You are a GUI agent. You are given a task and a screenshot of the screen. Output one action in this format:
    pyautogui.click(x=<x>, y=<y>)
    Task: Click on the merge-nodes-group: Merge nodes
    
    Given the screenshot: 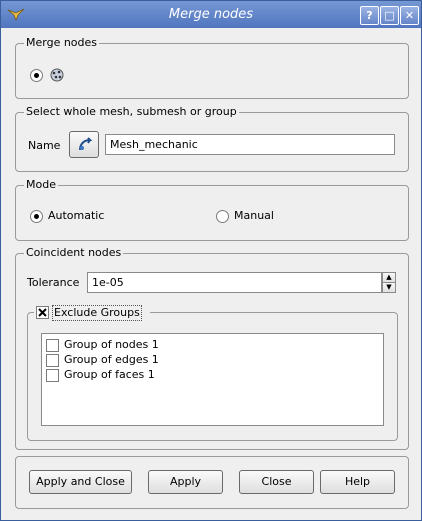 What is the action you would take?
    pyautogui.click(x=212, y=67)
    